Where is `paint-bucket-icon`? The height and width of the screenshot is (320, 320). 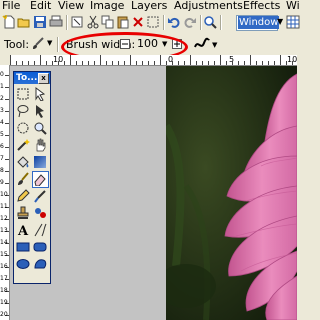 paint-bucket-icon is located at coordinates (23, 162).